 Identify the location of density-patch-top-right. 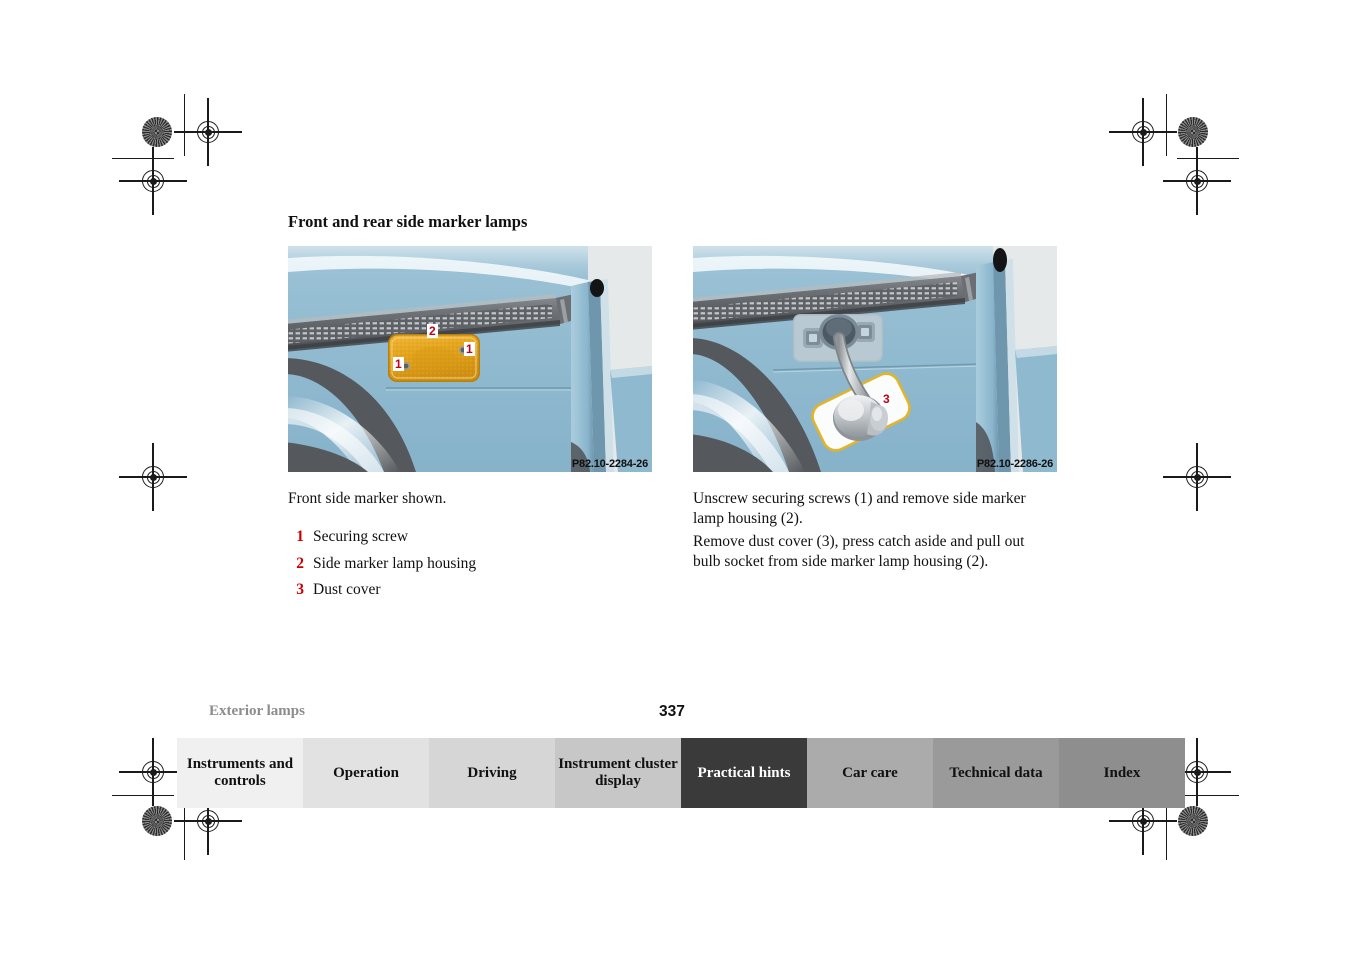
(1193, 132).